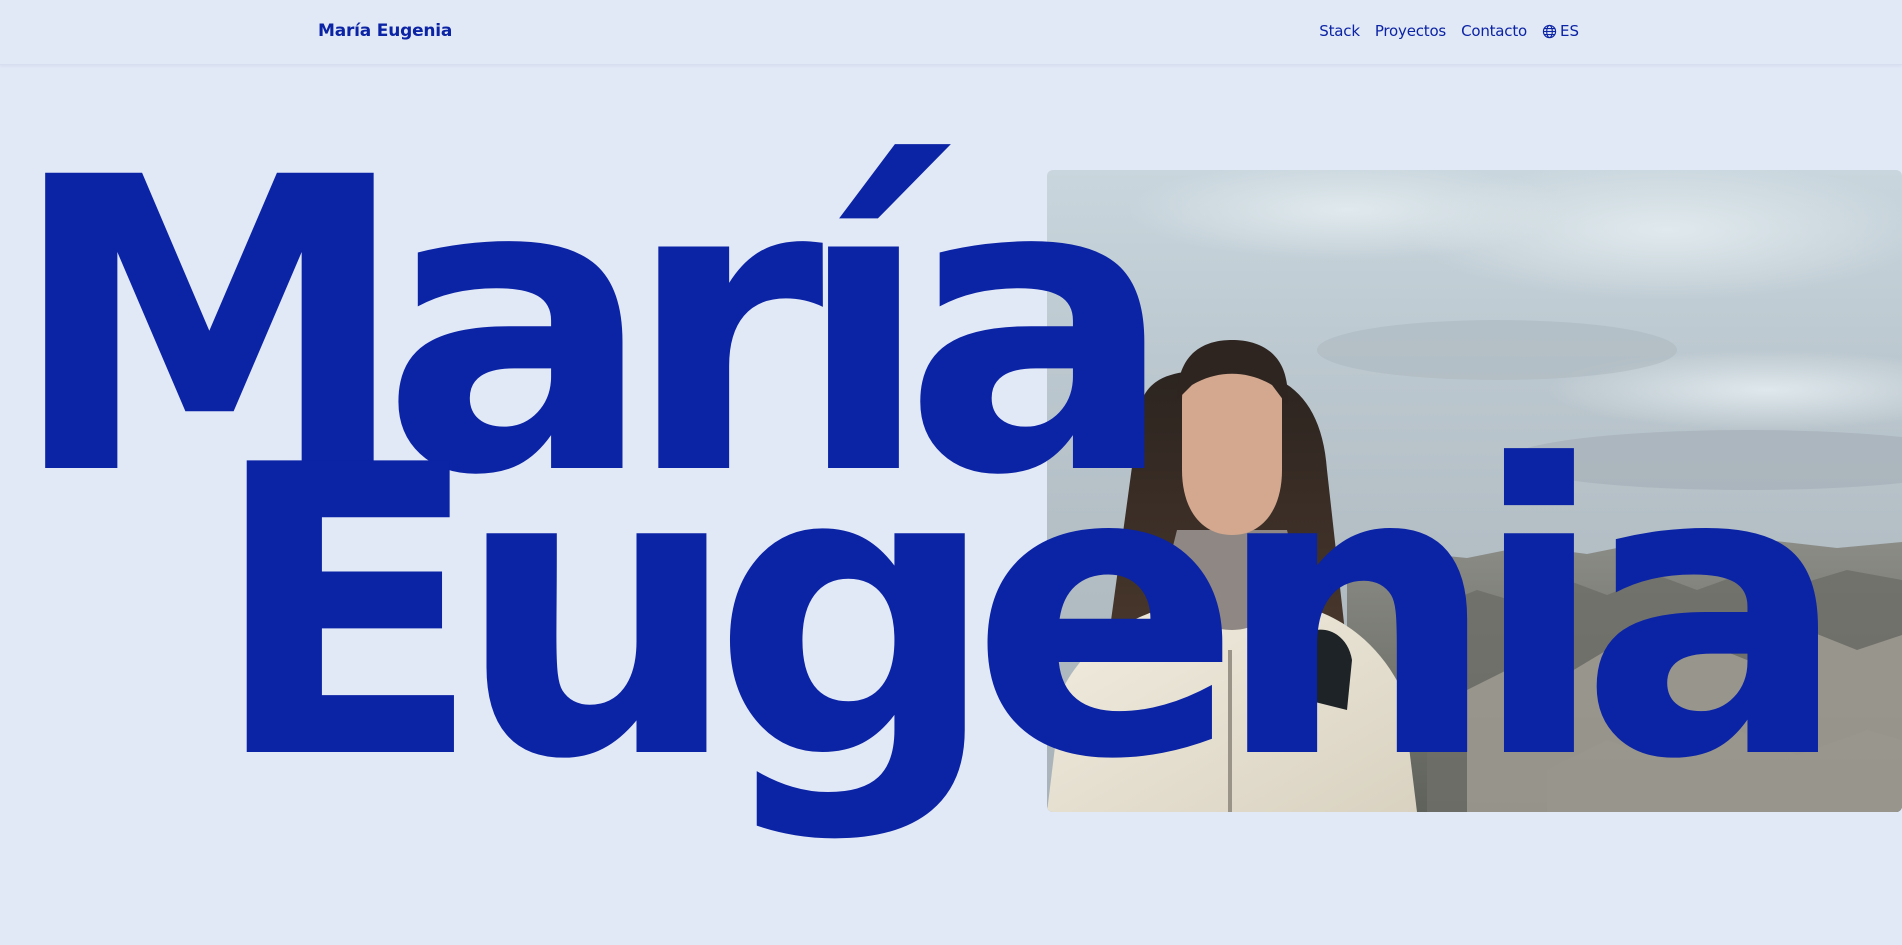  I want to click on language-label: ES, so click(1569, 31).